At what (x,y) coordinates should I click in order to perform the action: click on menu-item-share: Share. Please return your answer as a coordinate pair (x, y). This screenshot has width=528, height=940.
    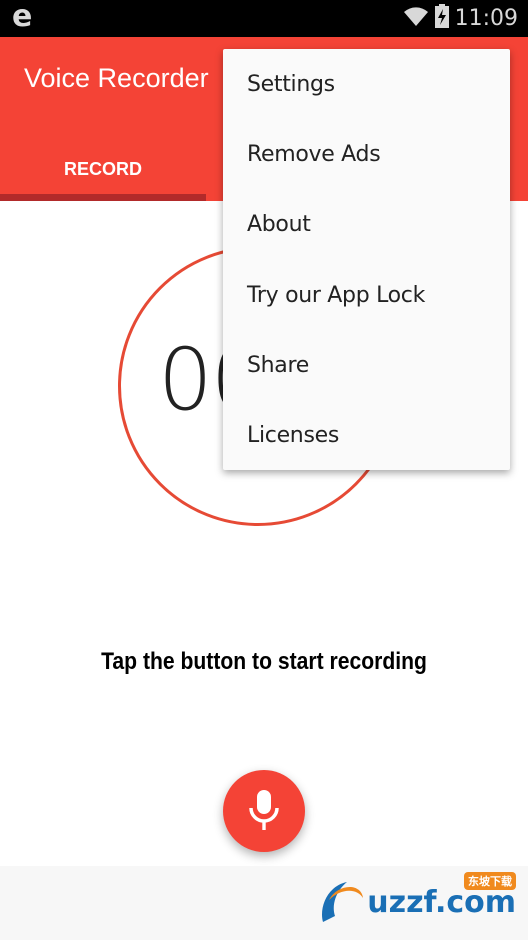
    Looking at the image, I should click on (366, 365).